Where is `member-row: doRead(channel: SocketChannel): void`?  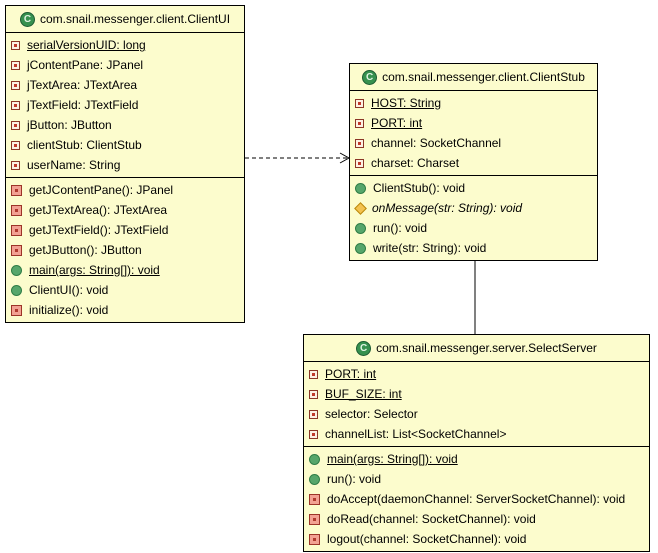 member-row: doRead(channel: SocketChannel): void is located at coordinates (476, 519).